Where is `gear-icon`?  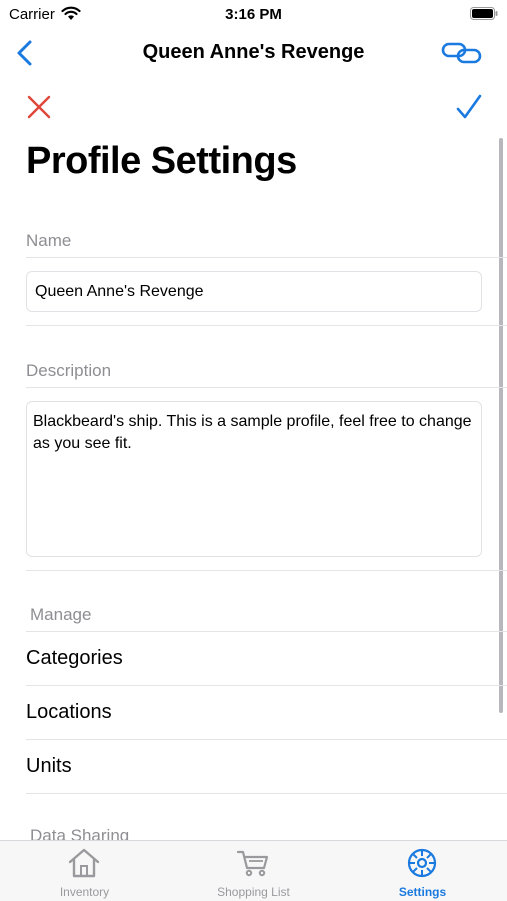
gear-icon is located at coordinates (422, 863).